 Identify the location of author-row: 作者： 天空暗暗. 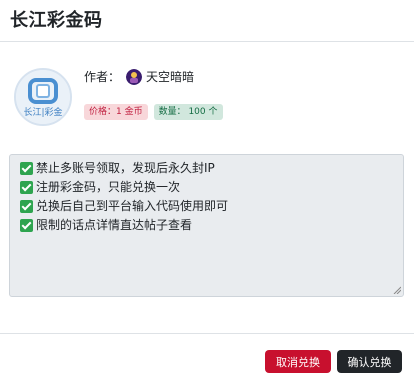
(139, 76).